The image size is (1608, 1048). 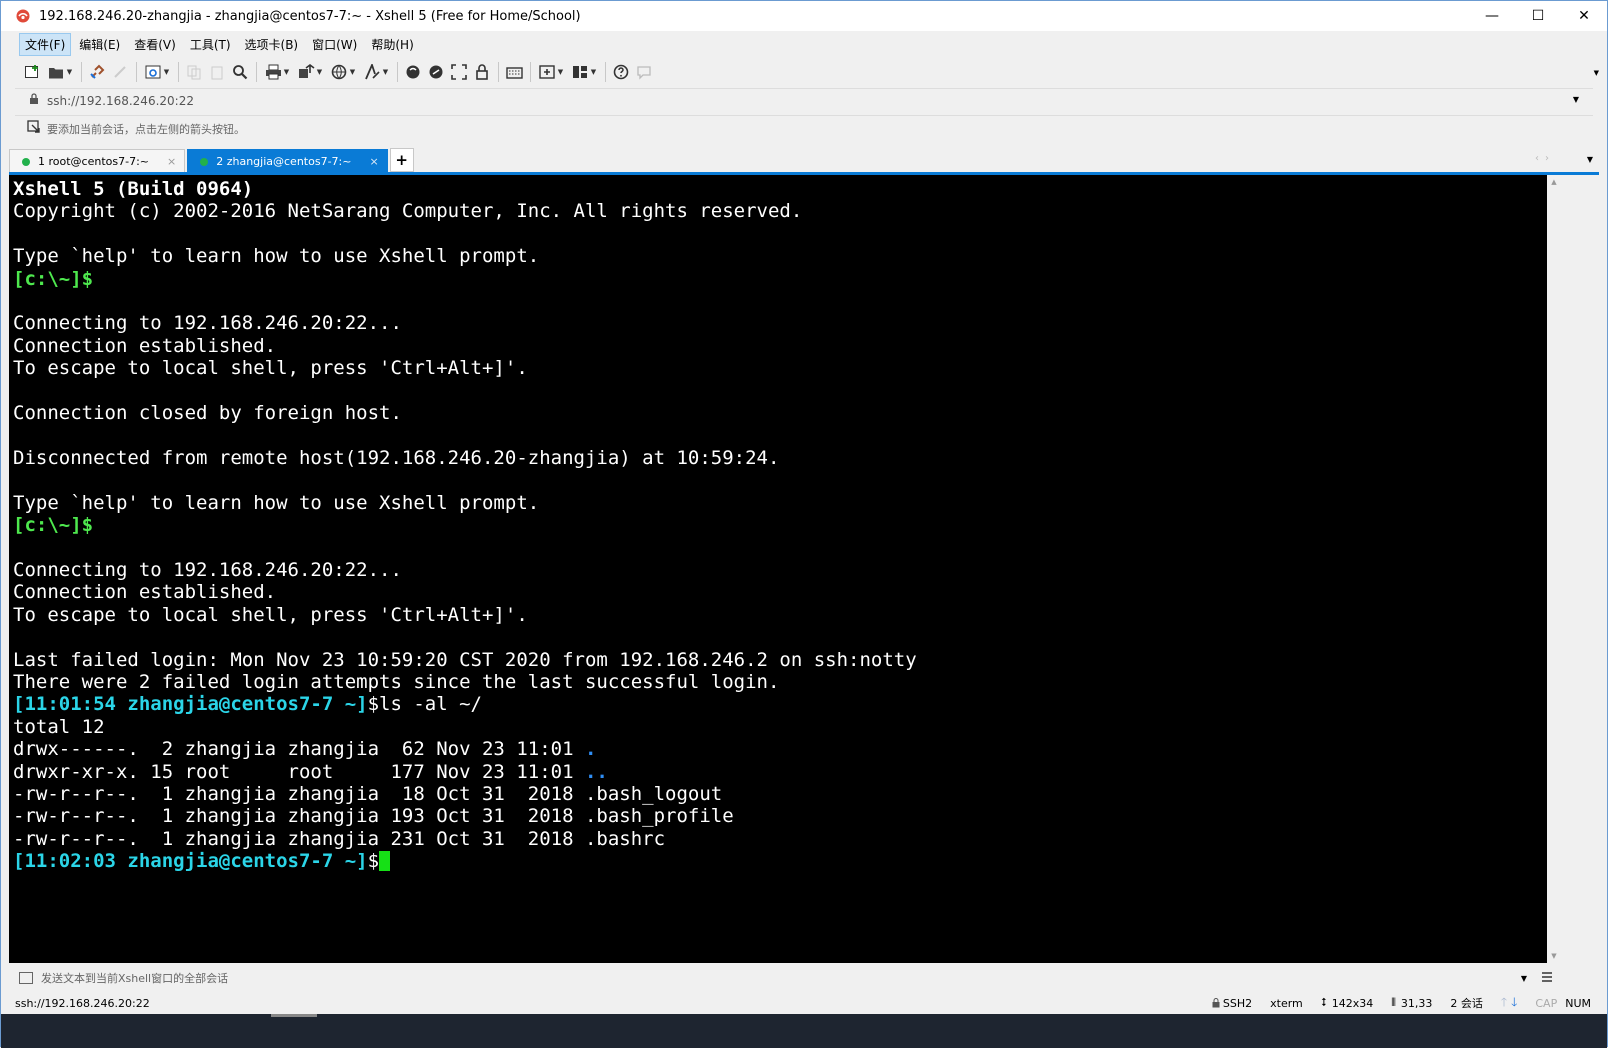 What do you see at coordinates (1393, 1002) in the screenshot?
I see `cursor-pos-icon: ⫴` at bounding box center [1393, 1002].